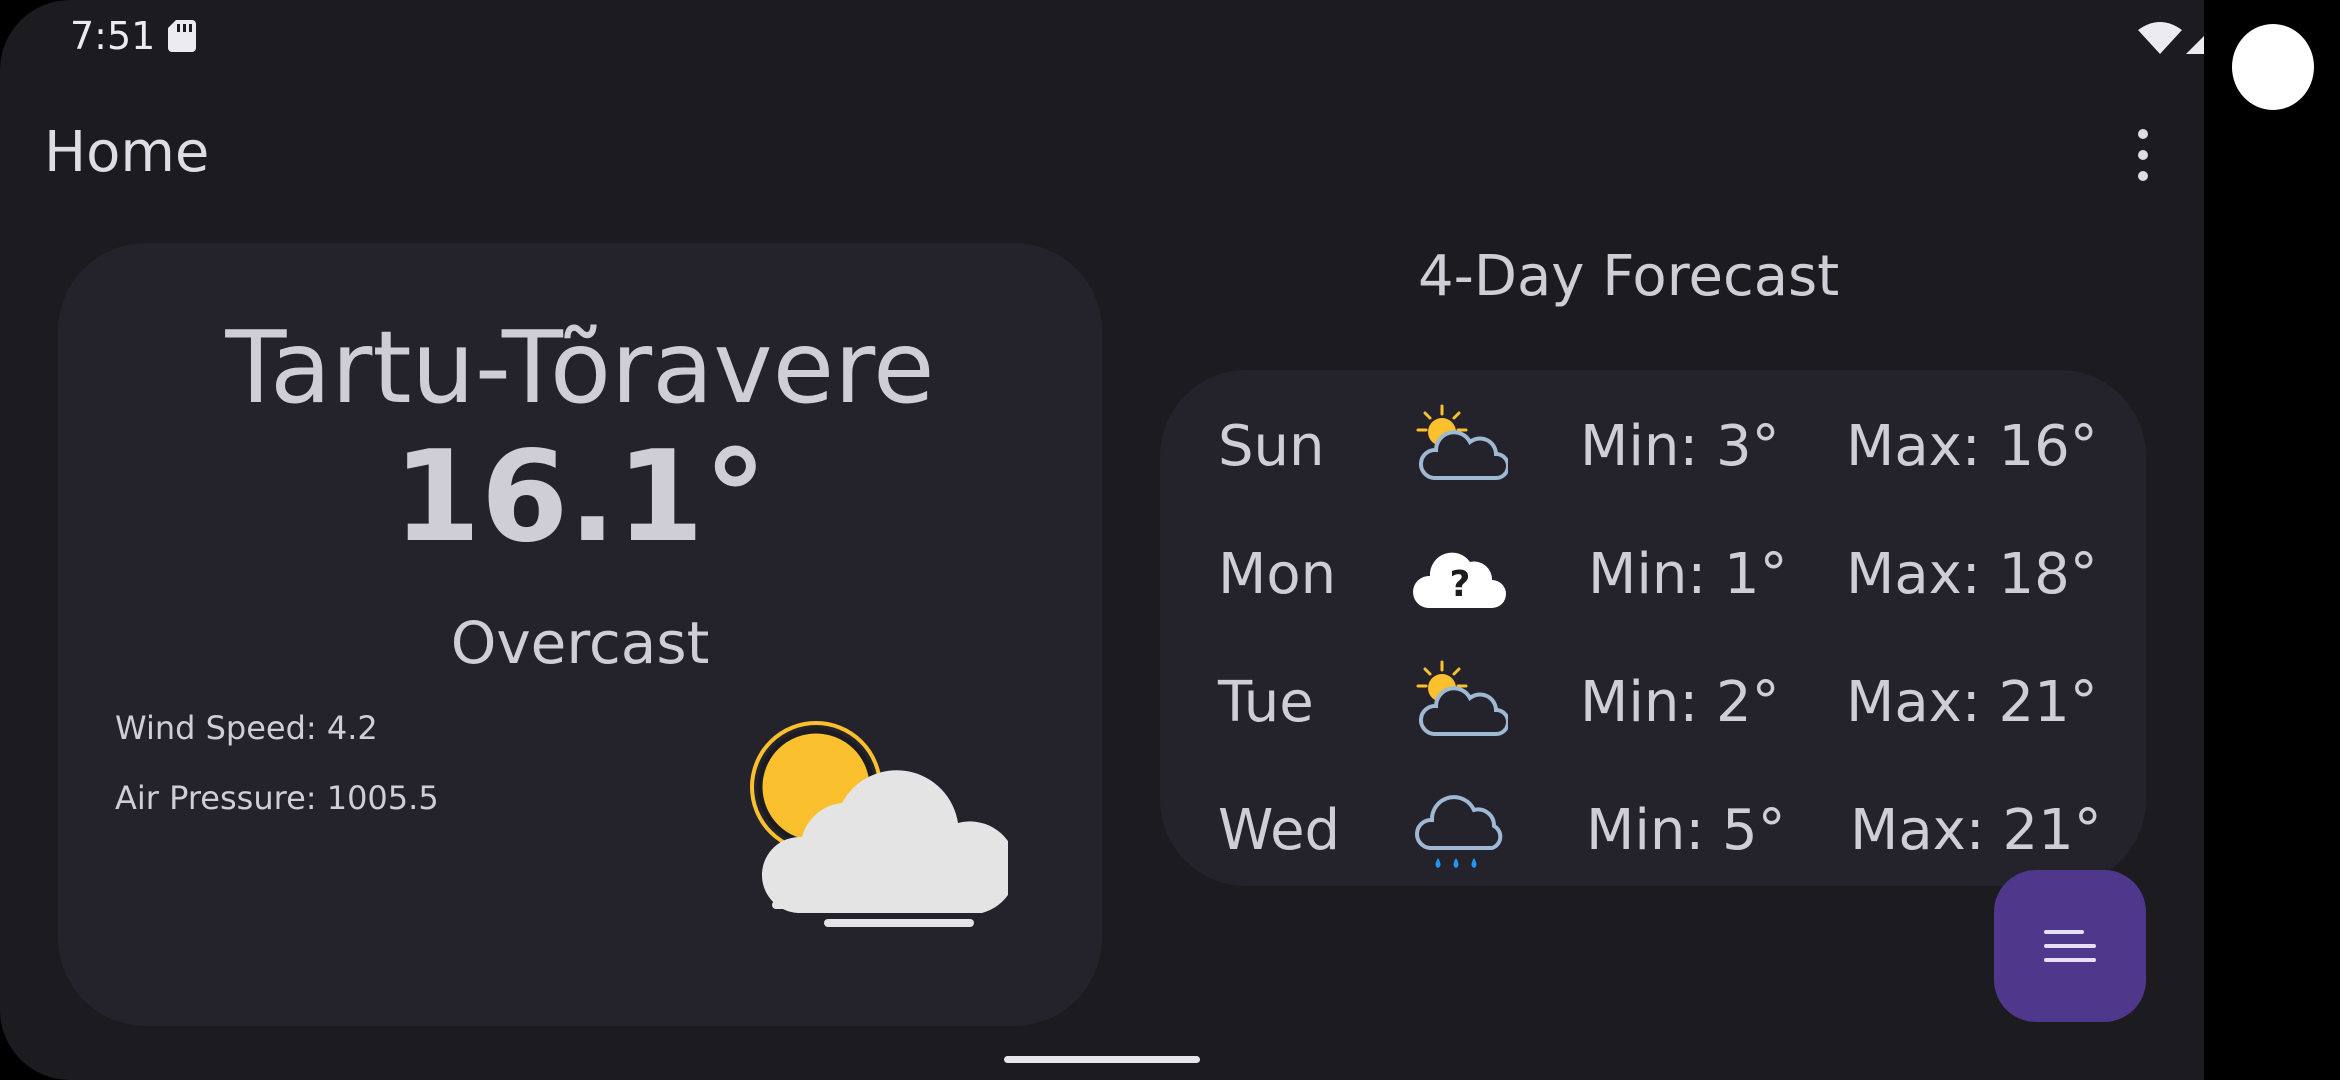 The image size is (2340, 1080). What do you see at coordinates (1271, 446) in the screenshot?
I see `forecast-day: Sun` at bounding box center [1271, 446].